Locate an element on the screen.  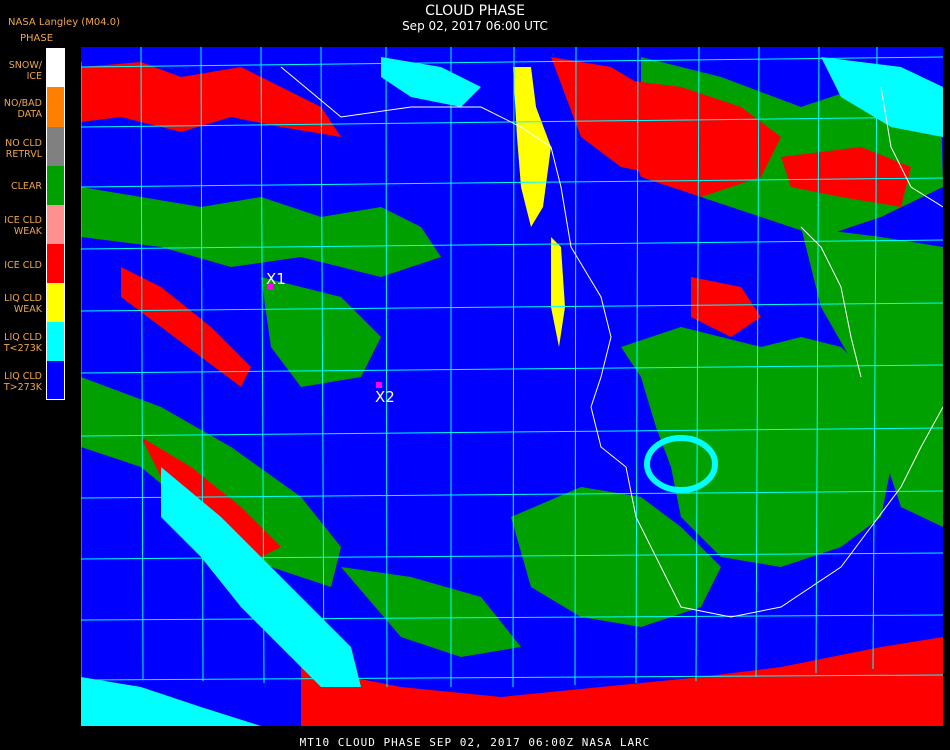
page-subtitle: Sep 02, 2017 06:00 UTC is located at coordinates (475, 26).